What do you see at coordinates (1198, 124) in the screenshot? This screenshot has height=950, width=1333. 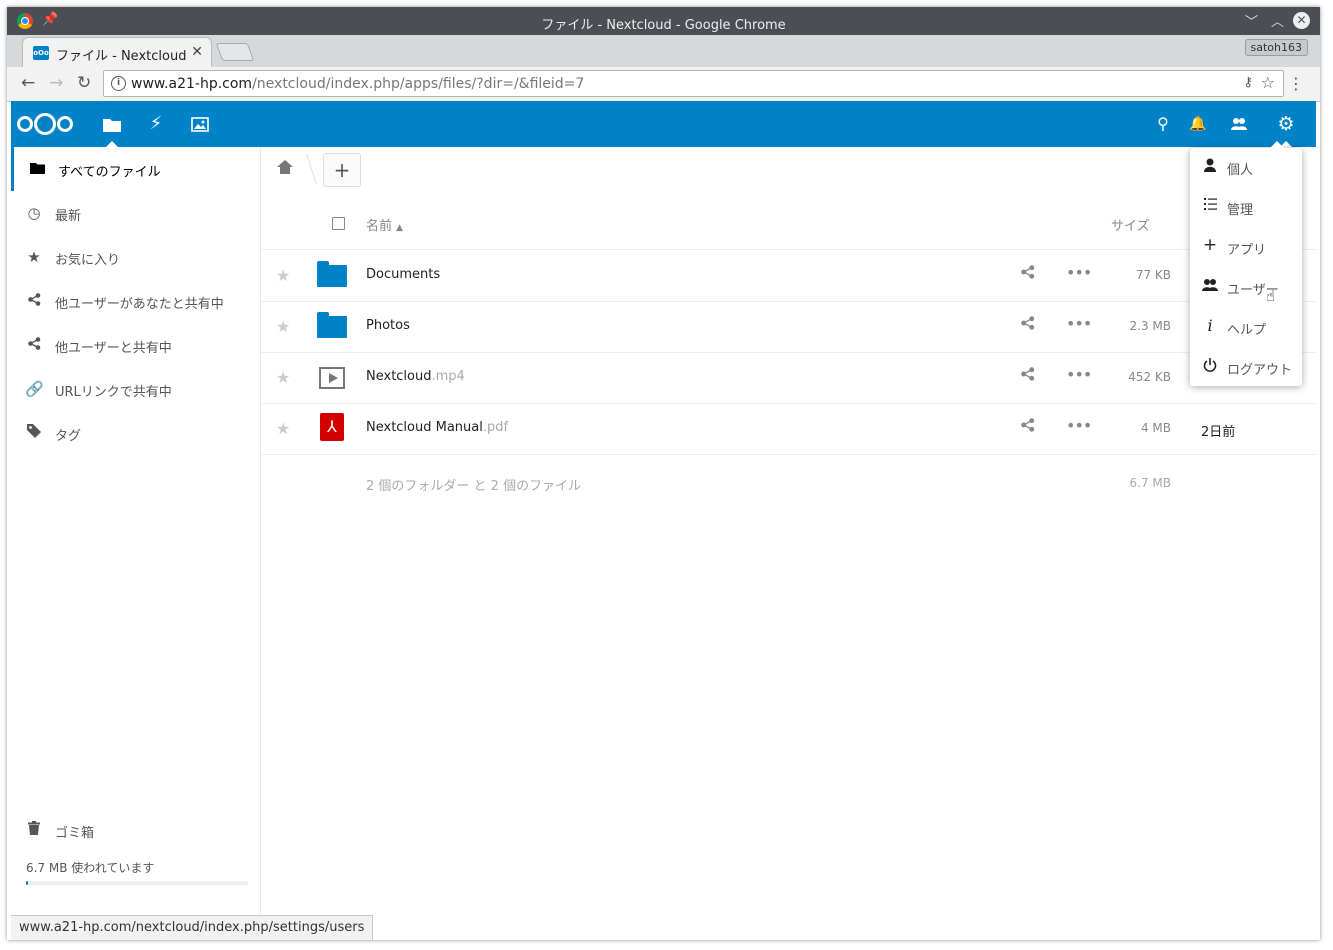 I see `notifications-icon: 🔔` at bounding box center [1198, 124].